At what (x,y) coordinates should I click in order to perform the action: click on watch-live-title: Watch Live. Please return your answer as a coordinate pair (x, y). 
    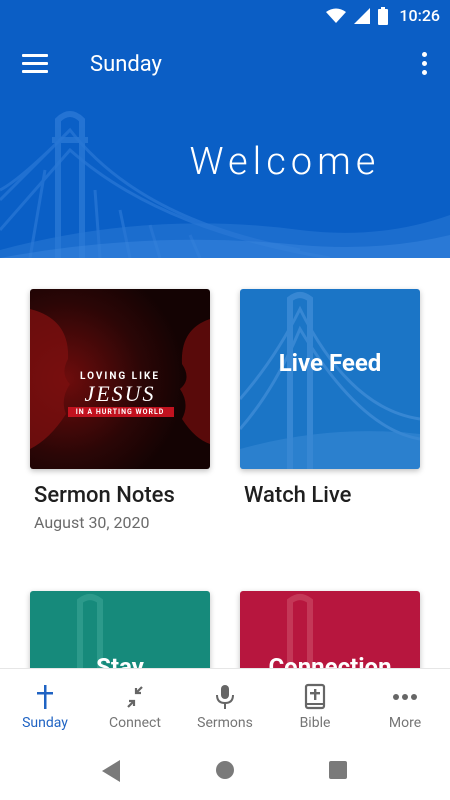
    Looking at the image, I should click on (298, 495).